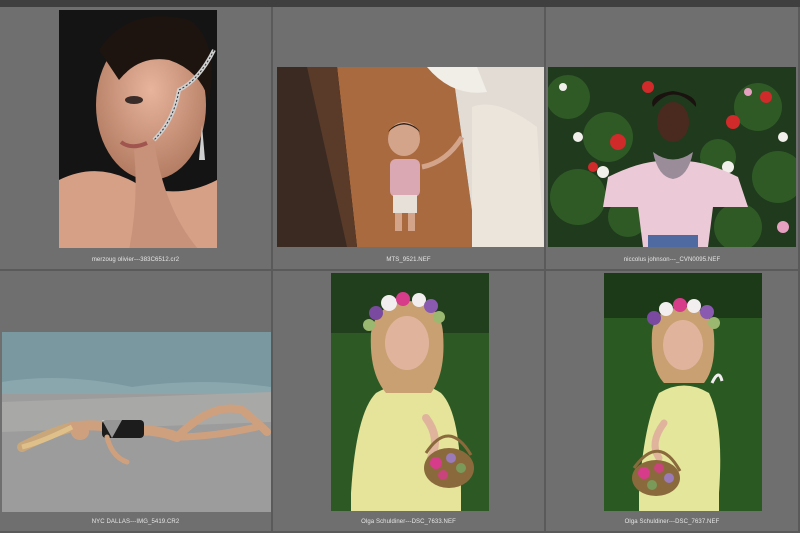 This screenshot has height=533, width=800. Describe the element at coordinates (410, 157) in the screenshot. I see `thumbnail-image-child-hallway` at that location.